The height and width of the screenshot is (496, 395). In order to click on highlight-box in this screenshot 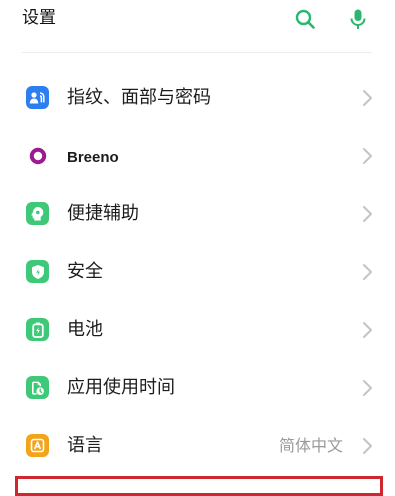, I will do `click(199, 486)`.